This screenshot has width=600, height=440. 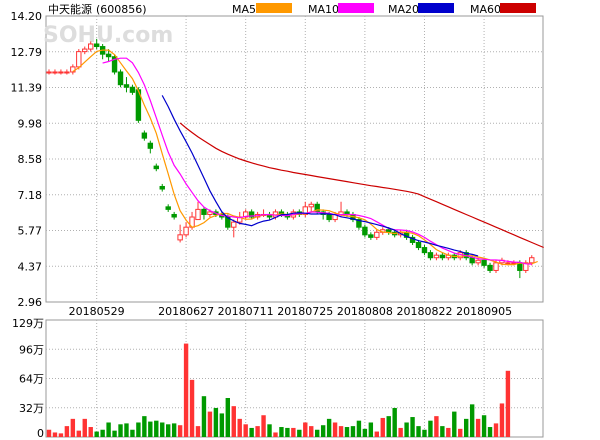 What do you see at coordinates (30, 159) in the screenshot?
I see `price-tick-label: 8.58` at bounding box center [30, 159].